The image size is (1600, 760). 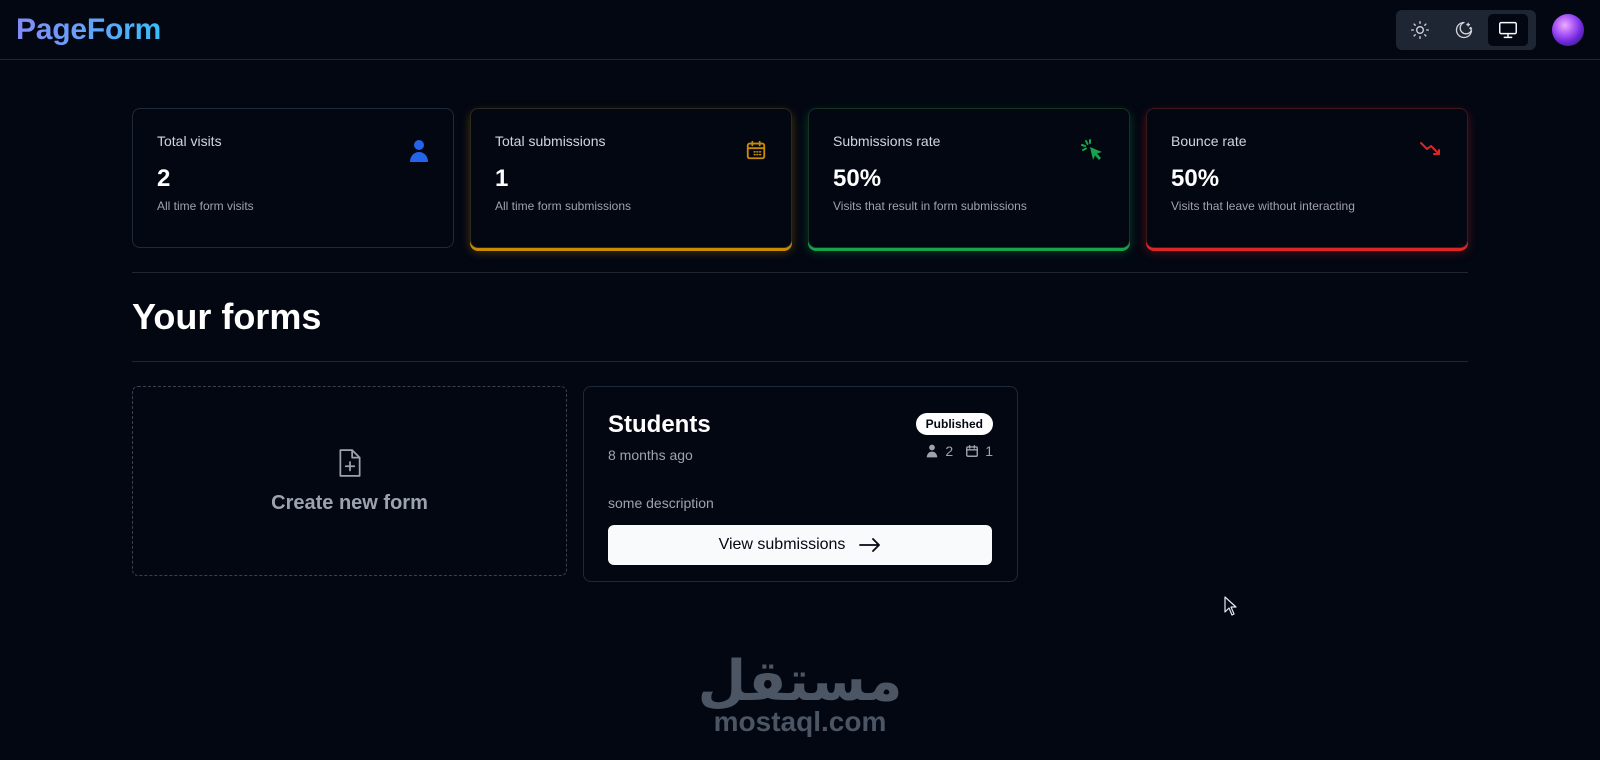 I want to click on view-submissions-button: View submissions, so click(x=800, y=545).